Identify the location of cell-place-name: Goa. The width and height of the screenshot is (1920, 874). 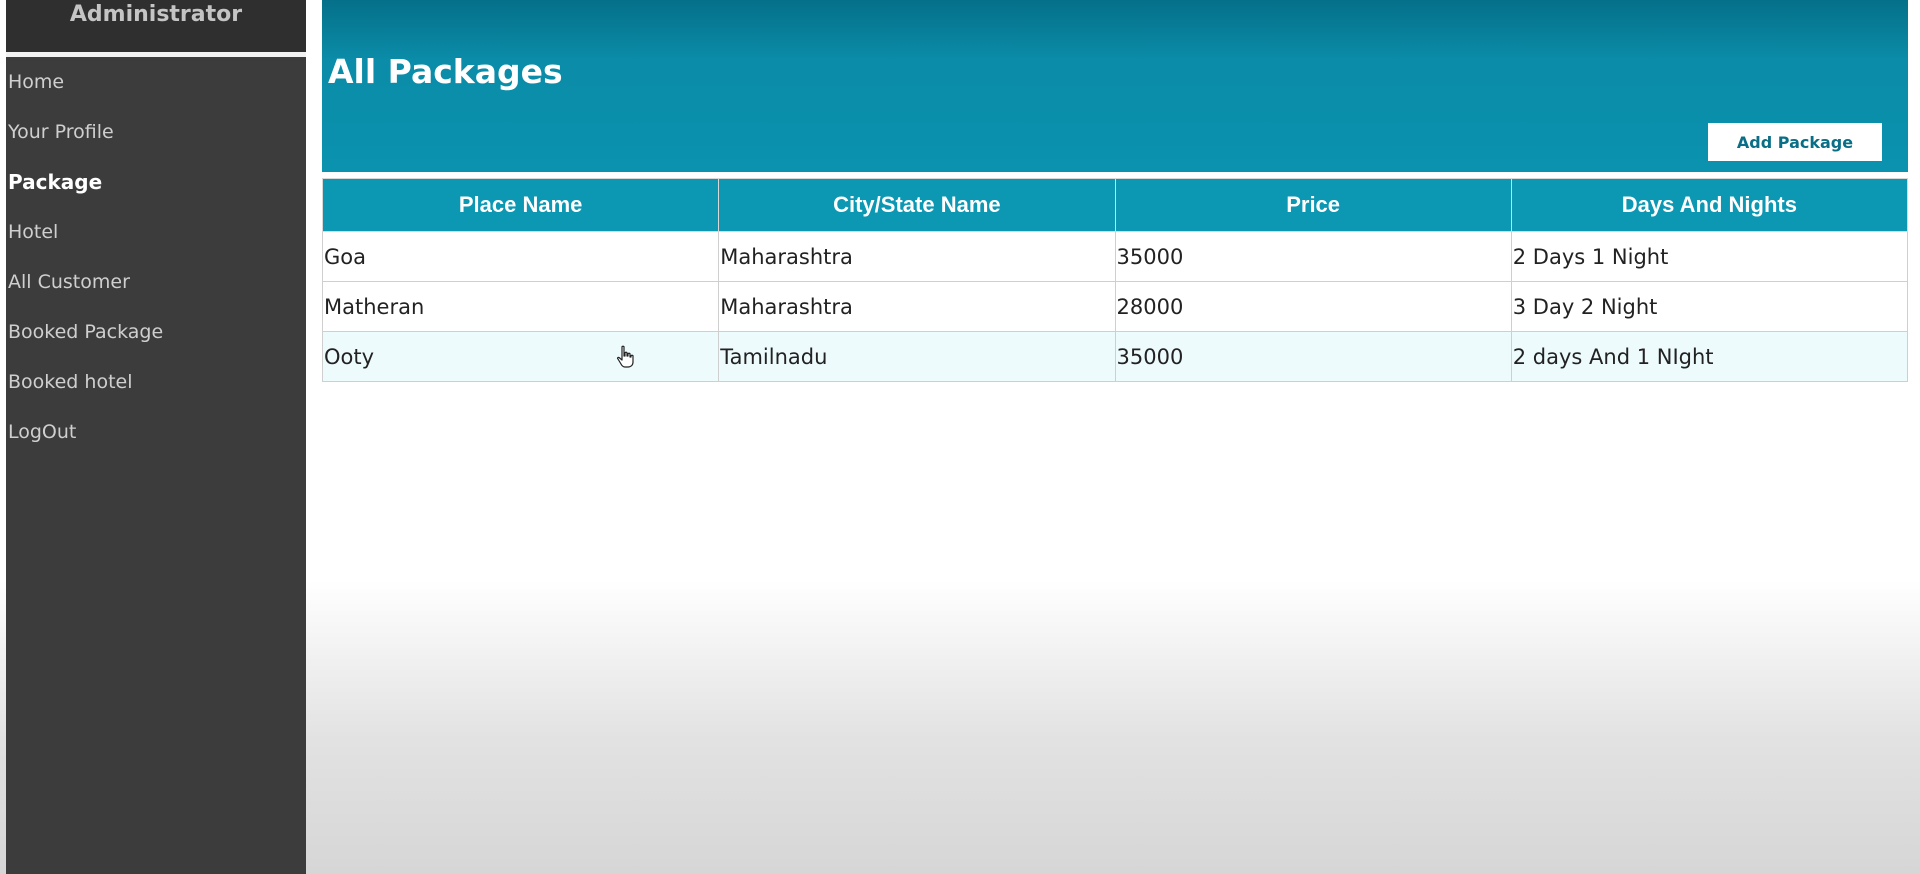
(520, 256).